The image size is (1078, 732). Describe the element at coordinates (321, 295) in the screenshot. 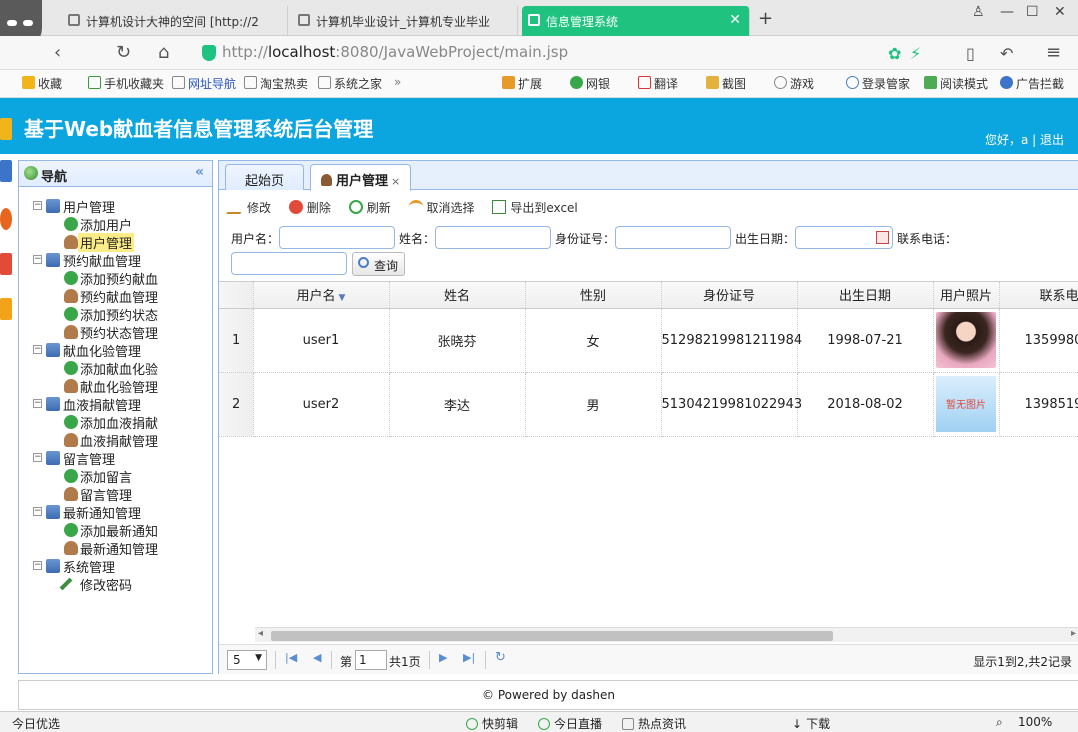

I see `column-header: 用户名 ▼` at that location.